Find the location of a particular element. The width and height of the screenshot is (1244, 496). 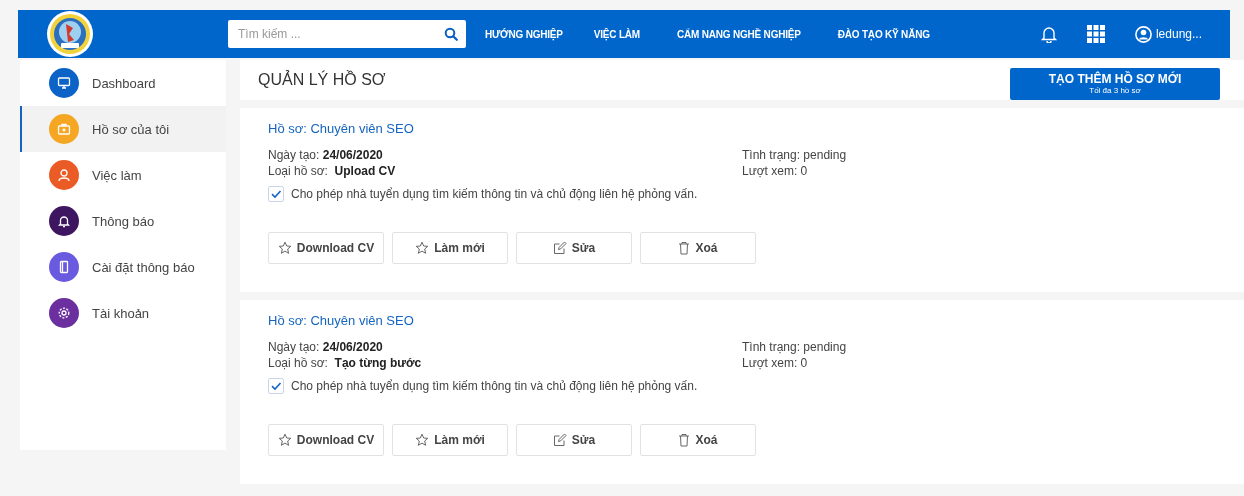

nav-link: HƯỚNG NGHIỆP is located at coordinates (524, 34).